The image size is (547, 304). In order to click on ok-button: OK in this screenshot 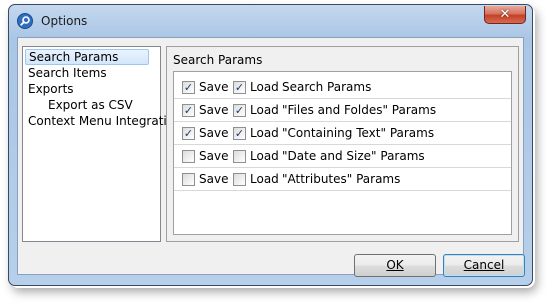, I will do `click(395, 265)`.